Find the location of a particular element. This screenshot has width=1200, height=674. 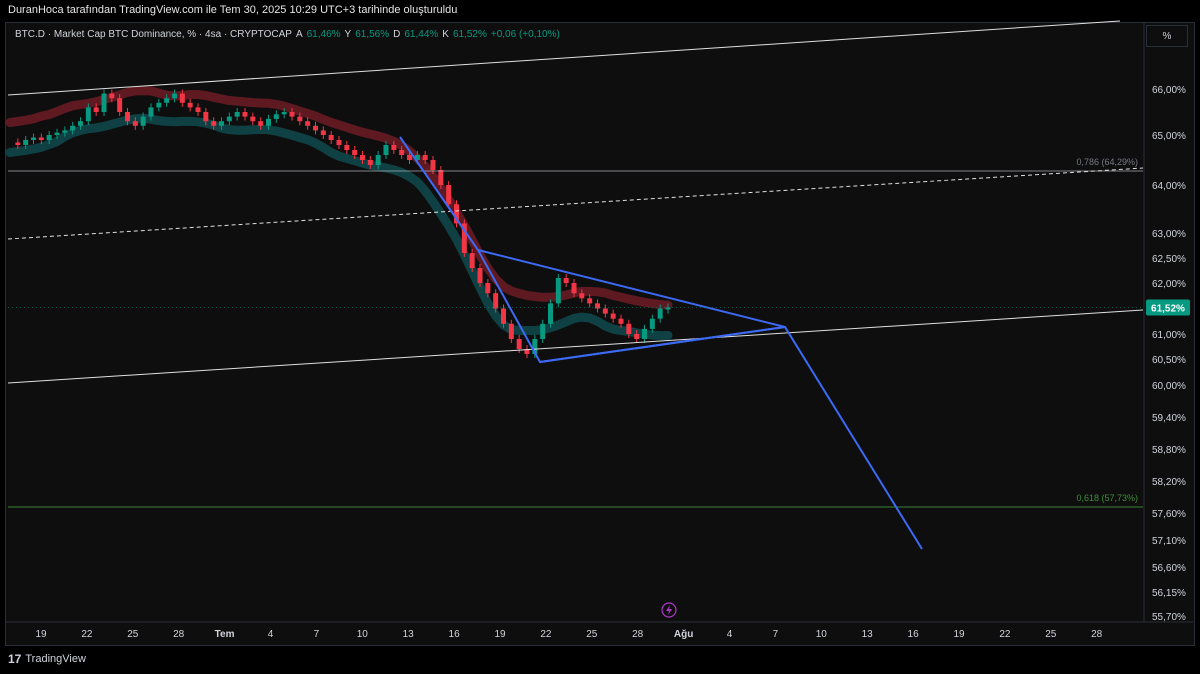

y-tick-label: 60,50% is located at coordinates (1169, 360).